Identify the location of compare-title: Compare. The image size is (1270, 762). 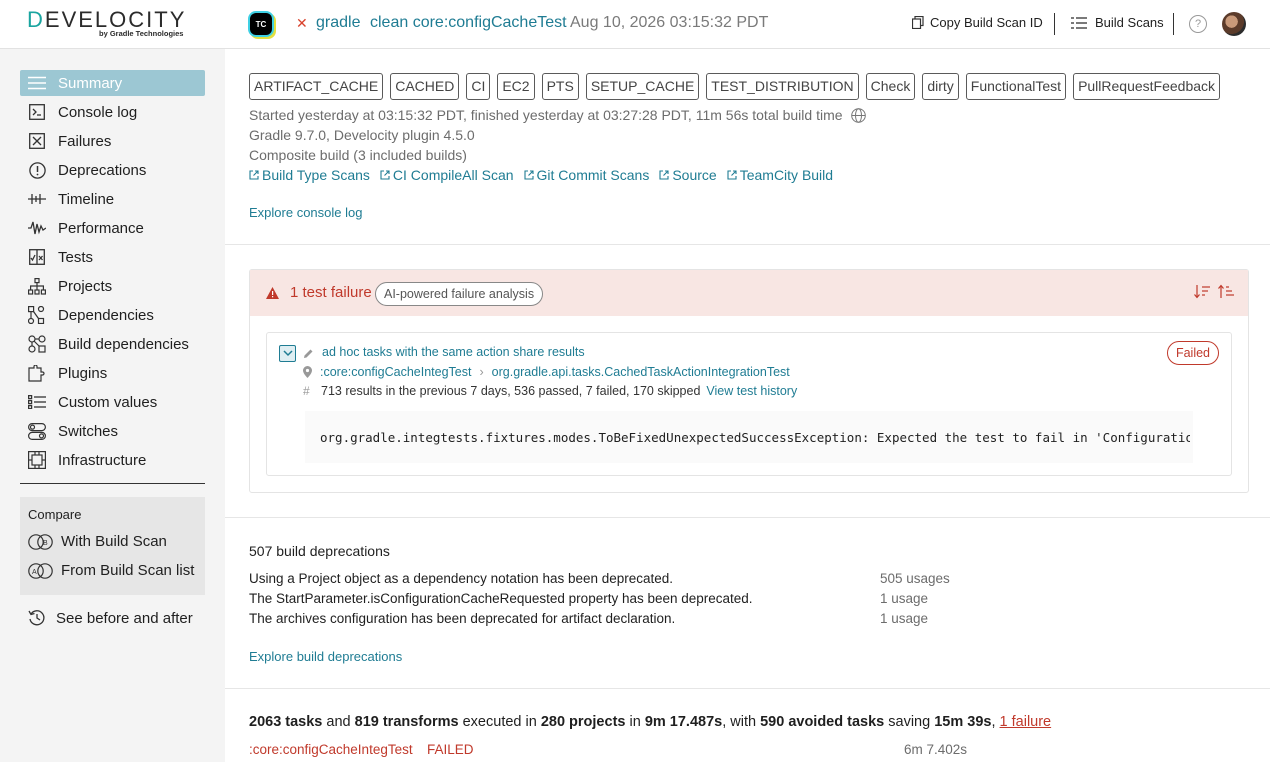
(55, 514).